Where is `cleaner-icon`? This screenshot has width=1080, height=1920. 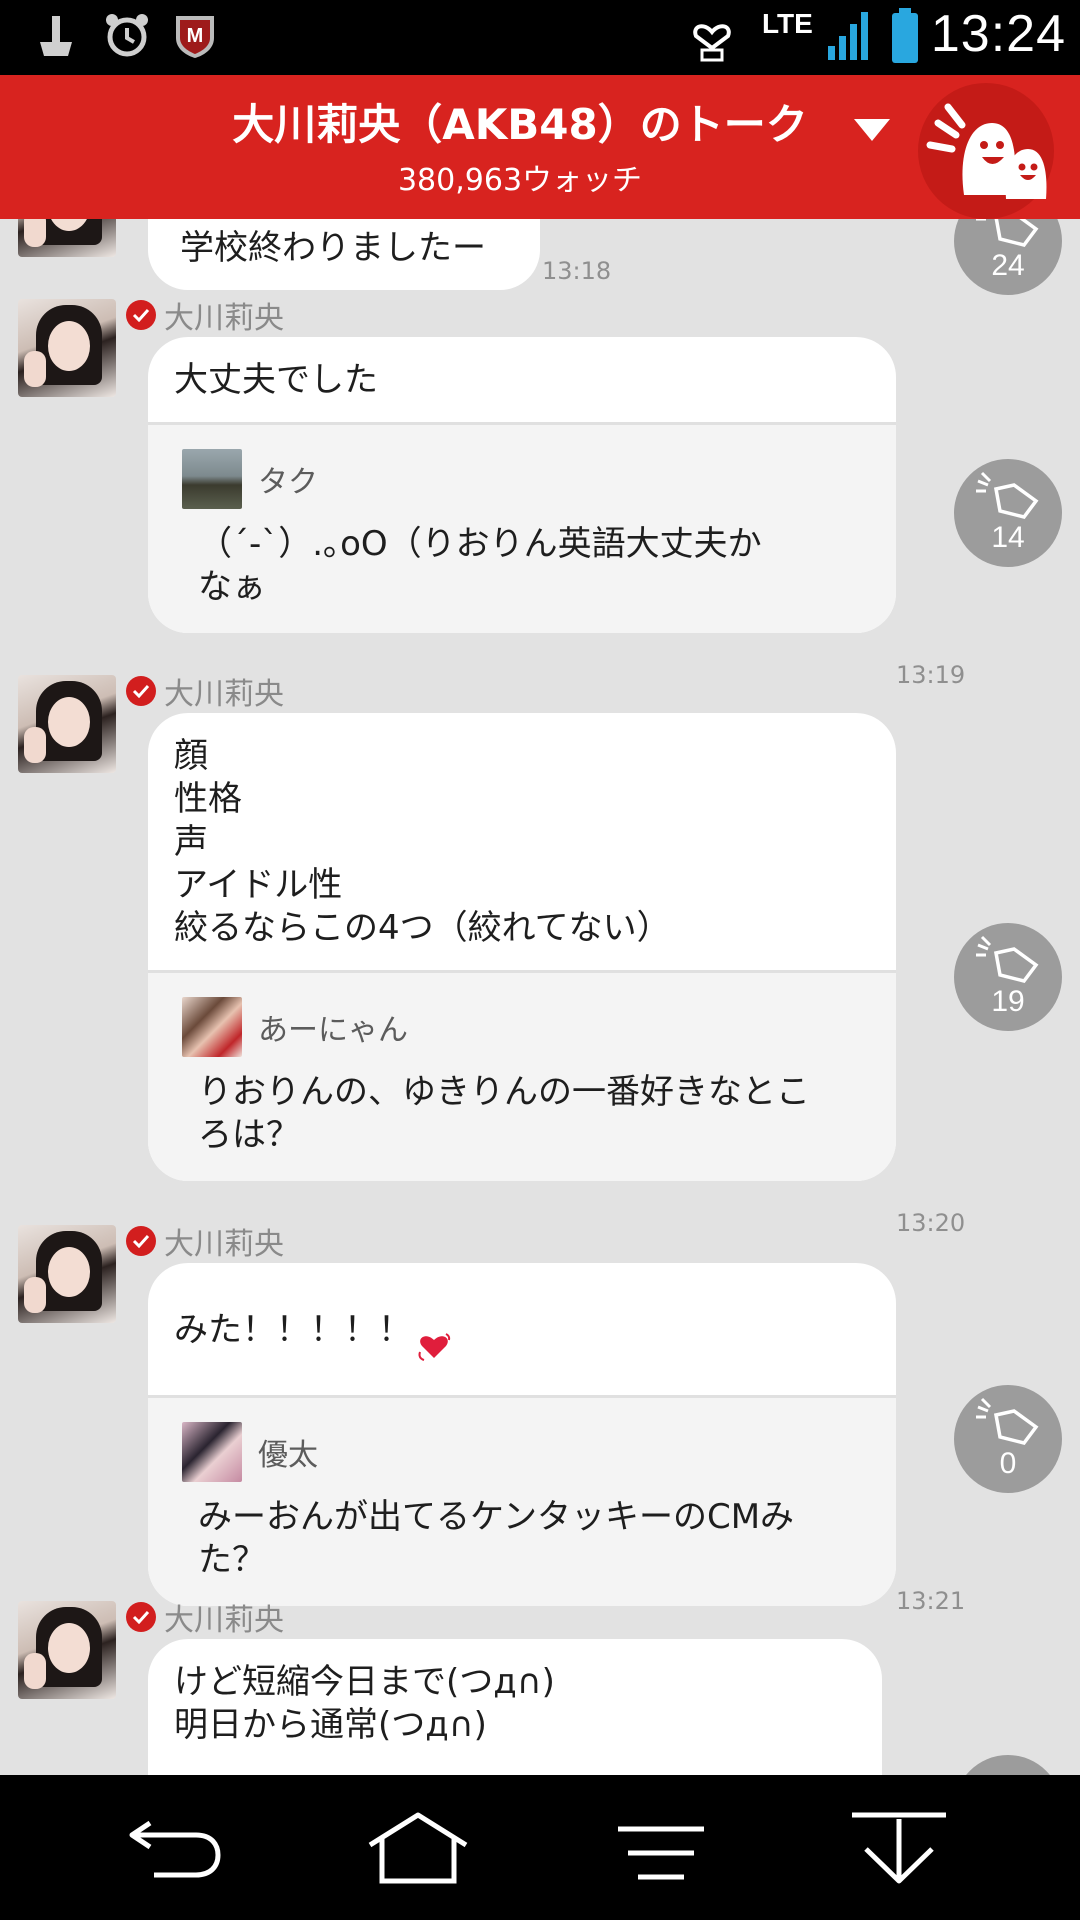
cleaner-icon is located at coordinates (56, 37).